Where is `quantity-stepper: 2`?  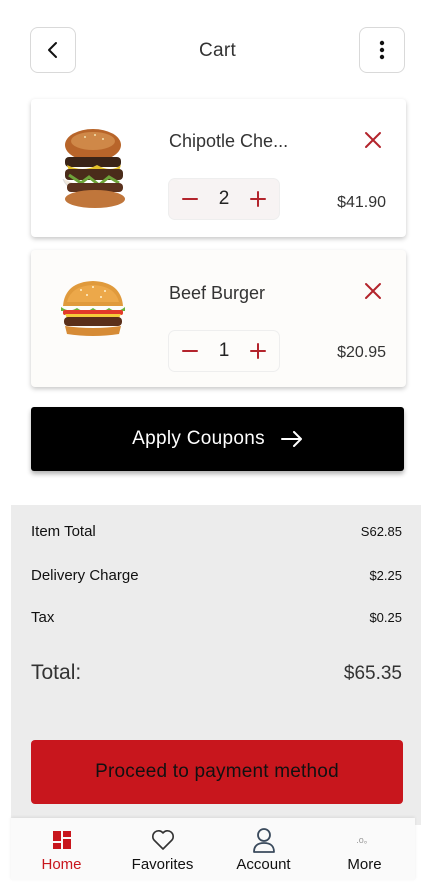
quantity-stepper: 2 is located at coordinates (224, 199).